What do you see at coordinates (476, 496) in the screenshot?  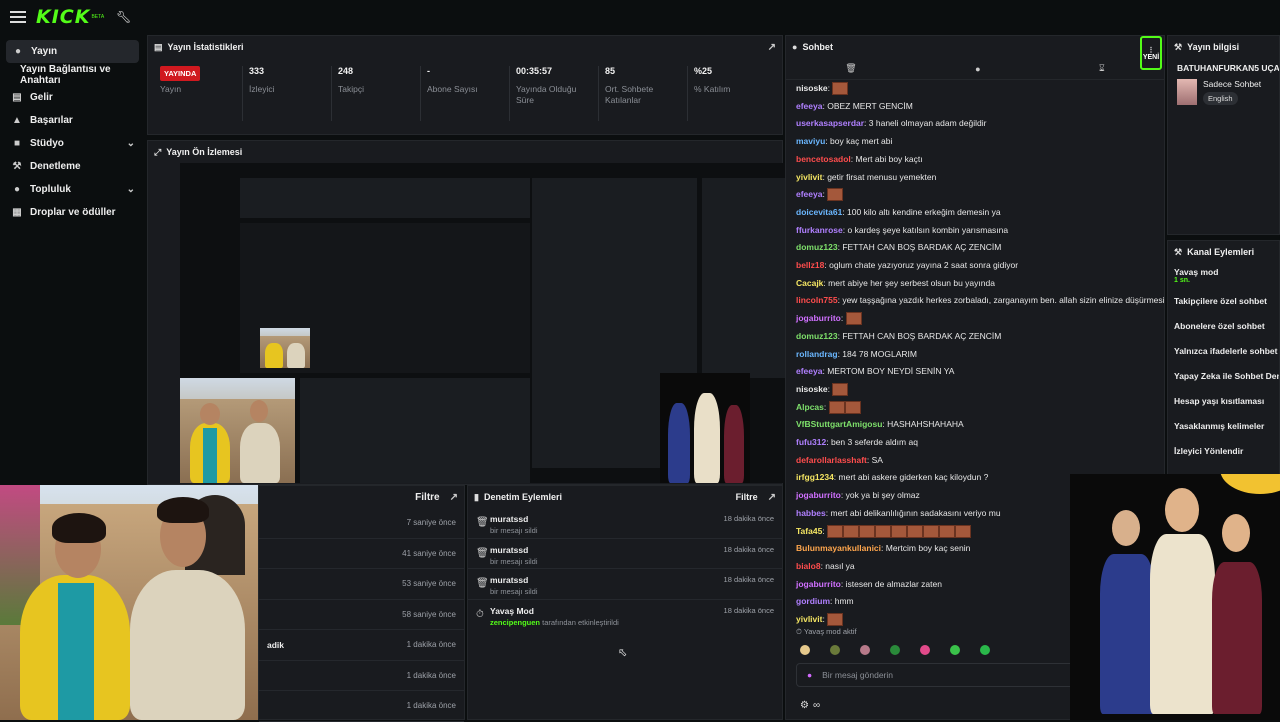 I see `shield-icon: ▮` at bounding box center [476, 496].